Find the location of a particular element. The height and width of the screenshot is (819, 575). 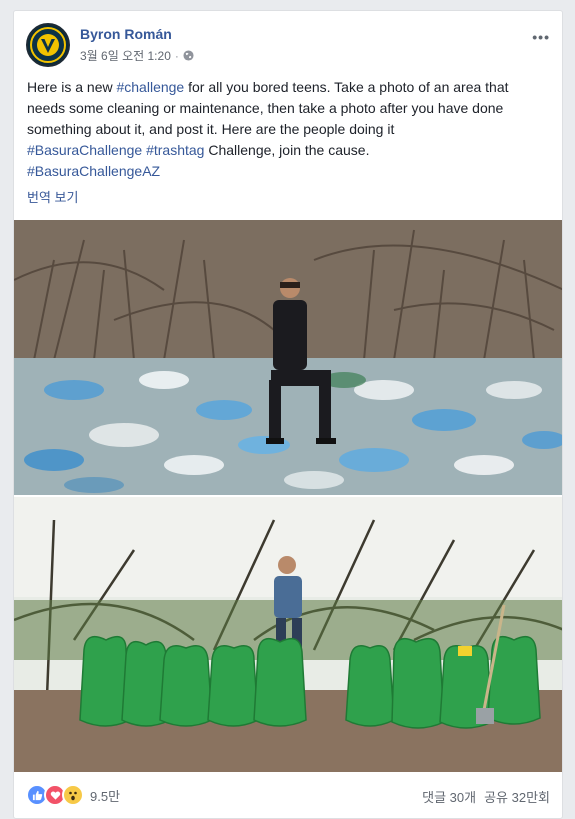

hashtag-challenge: #challenge is located at coordinates (150, 87).